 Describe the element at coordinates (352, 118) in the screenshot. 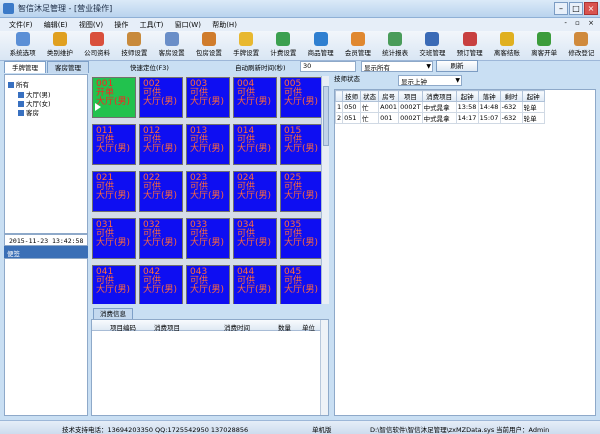

I see `table-cell: 051` at that location.